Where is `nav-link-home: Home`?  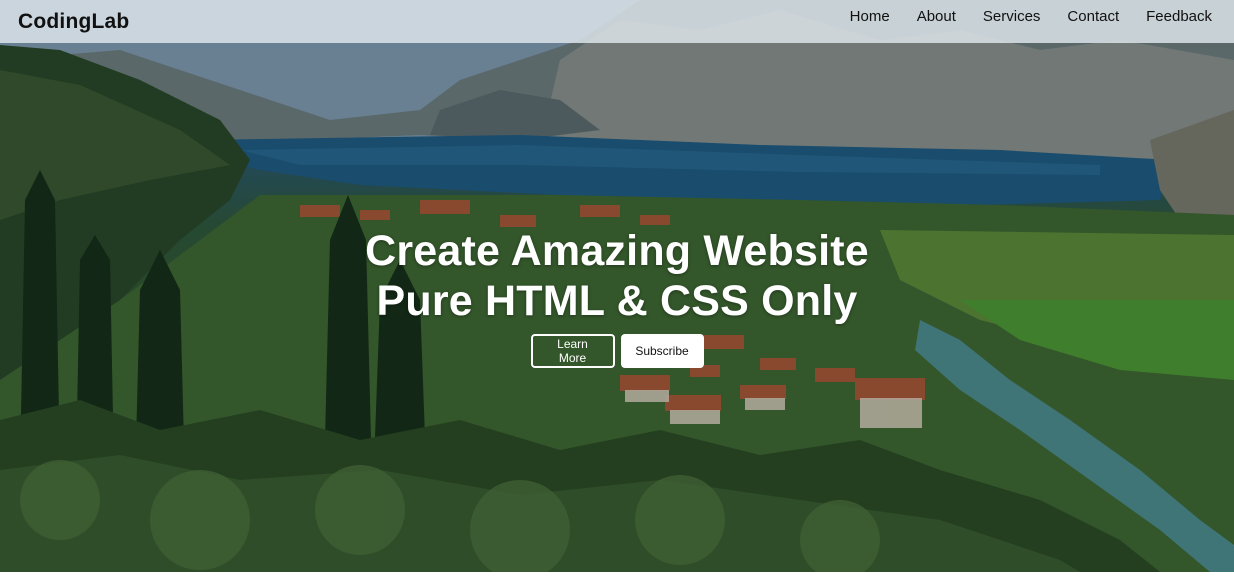
nav-link-home: Home is located at coordinates (870, 16).